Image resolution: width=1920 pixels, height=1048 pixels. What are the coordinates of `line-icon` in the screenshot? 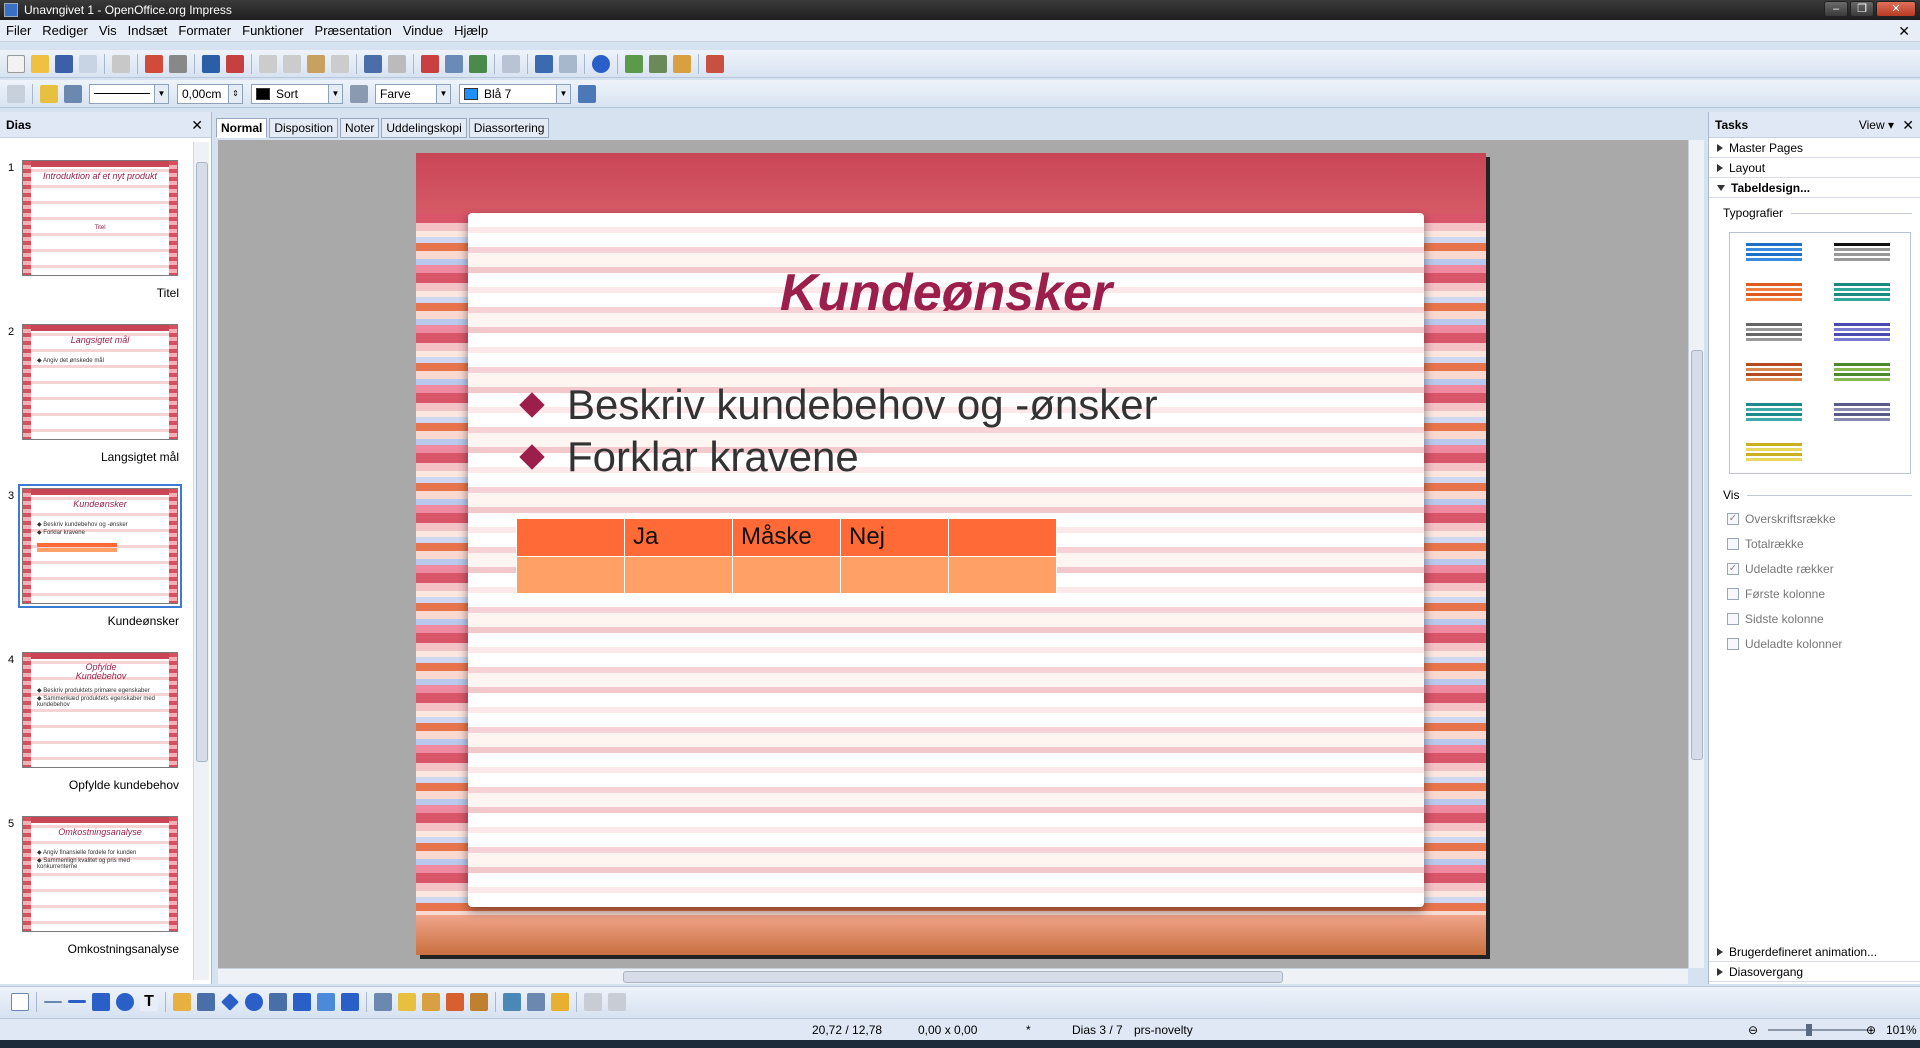 It's located at (49, 93).